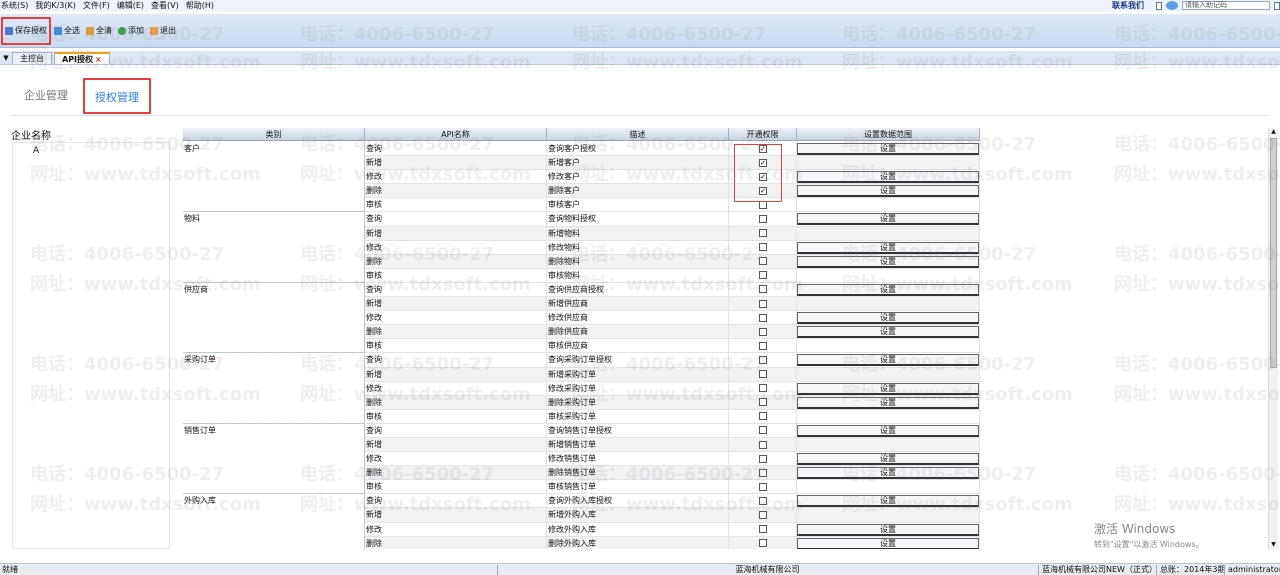 This screenshot has width=1280, height=575. Describe the element at coordinates (888, 487) in the screenshot. I see `data-scope-cell` at that location.